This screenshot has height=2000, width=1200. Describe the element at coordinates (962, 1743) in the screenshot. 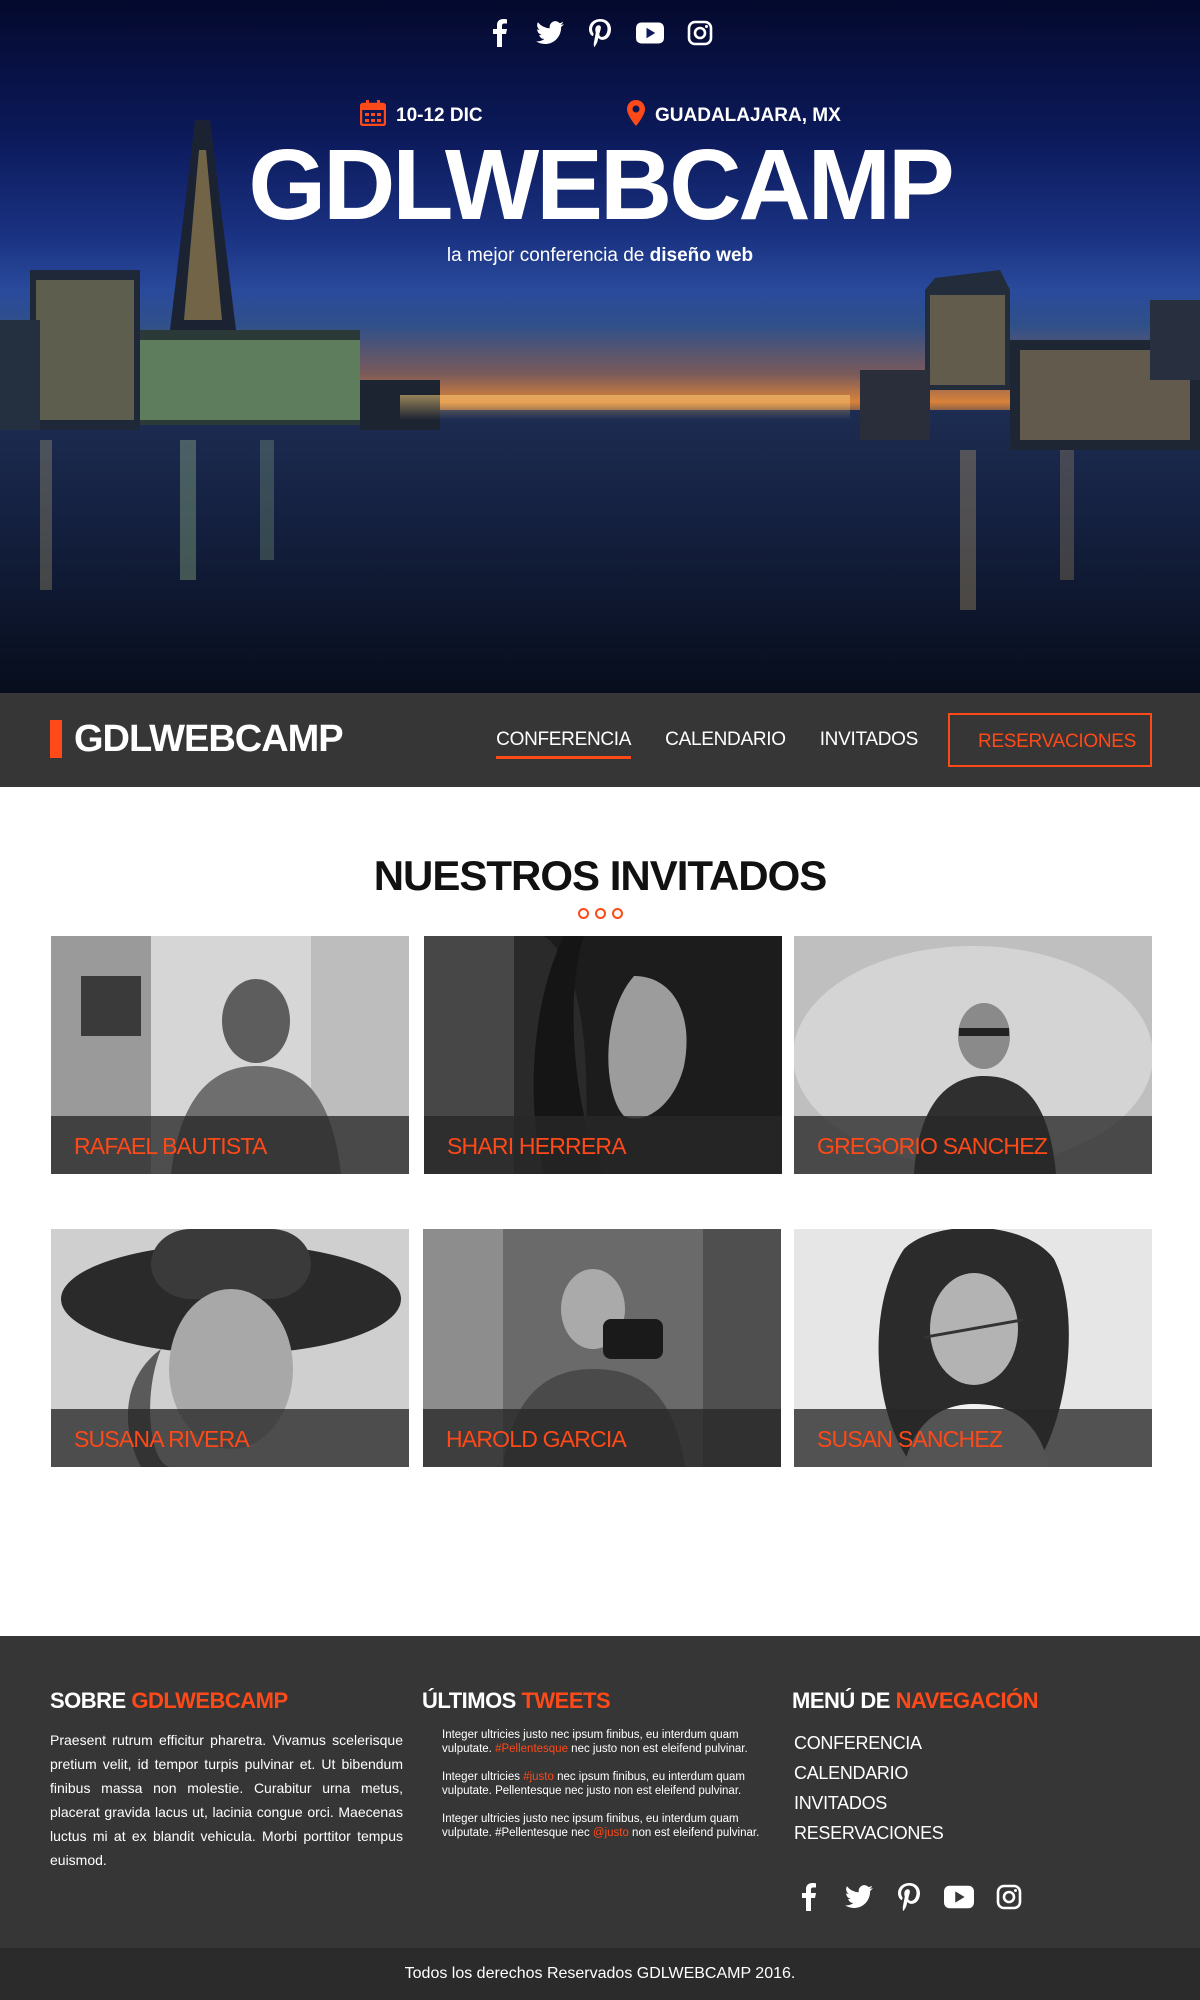

I see `footer-menu-conferencia: CONFERENCIA` at that location.